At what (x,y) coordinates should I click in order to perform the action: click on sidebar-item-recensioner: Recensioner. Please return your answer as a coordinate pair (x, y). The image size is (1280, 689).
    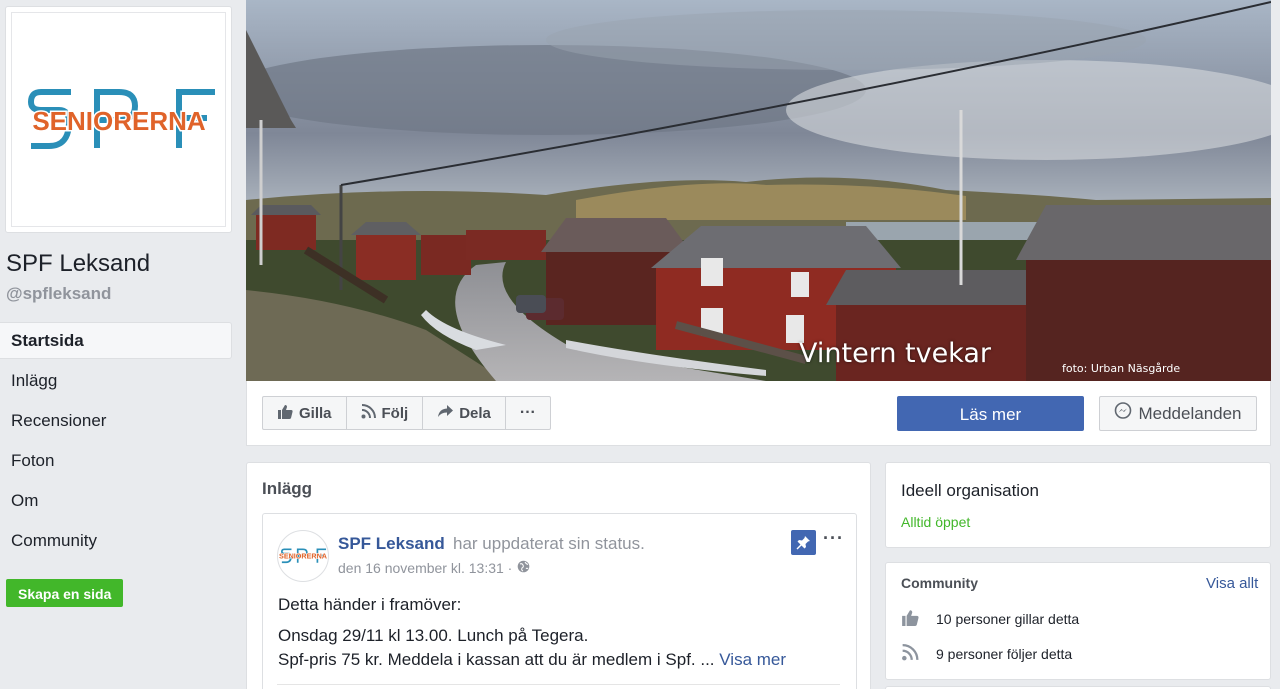
    Looking at the image, I should click on (116, 422).